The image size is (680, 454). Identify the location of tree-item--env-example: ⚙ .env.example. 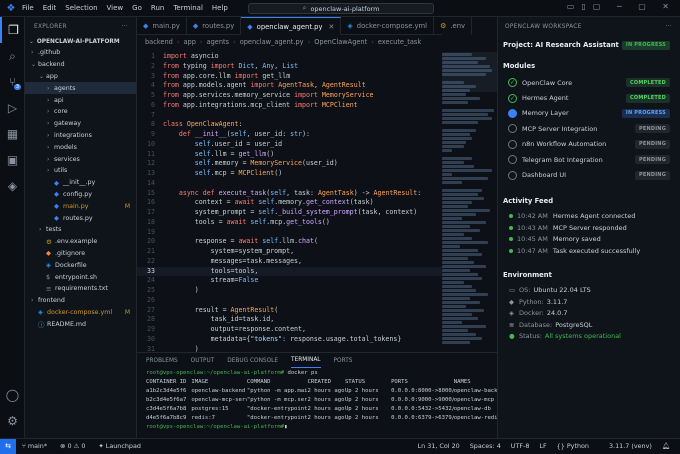
(80, 242).